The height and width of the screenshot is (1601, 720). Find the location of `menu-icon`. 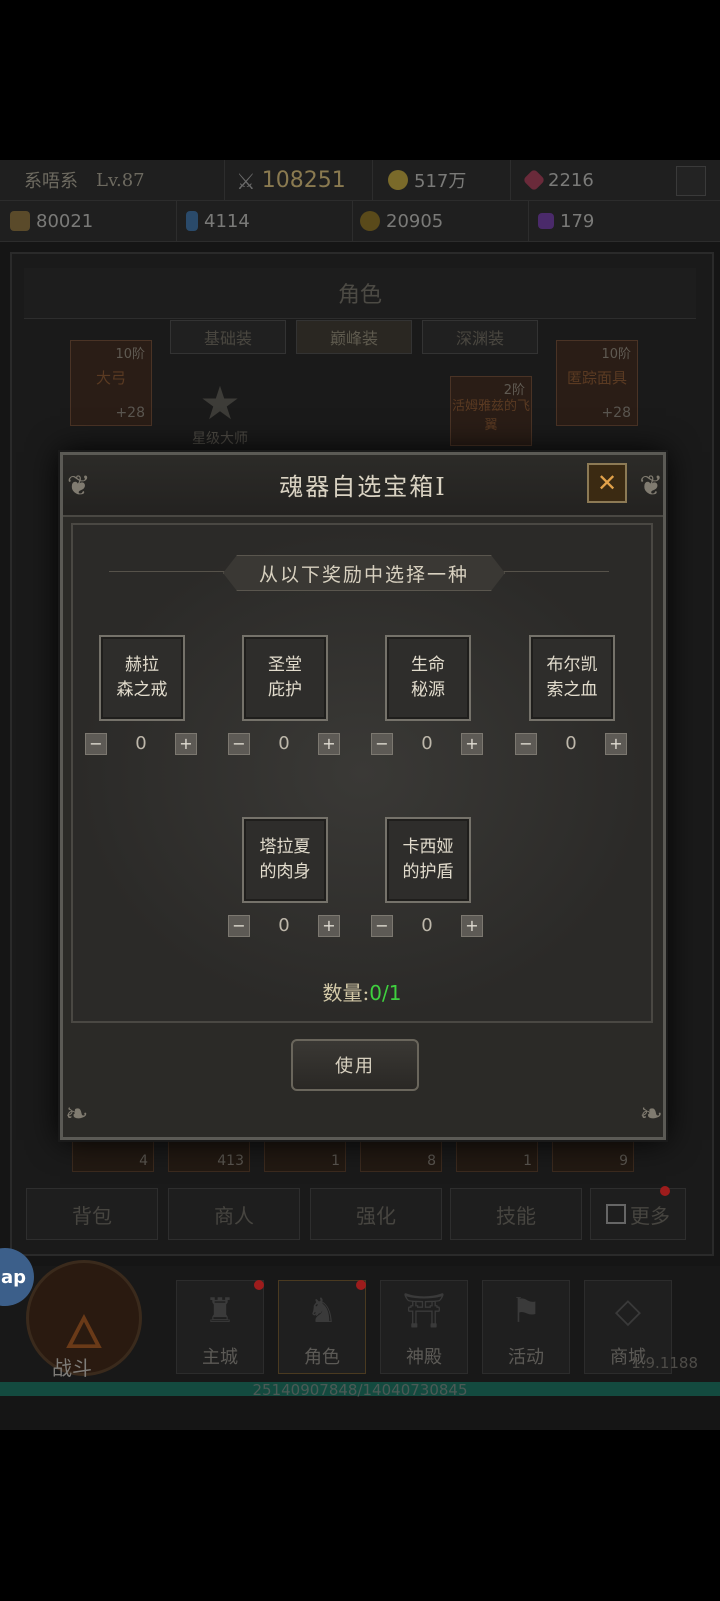

menu-icon is located at coordinates (691, 181).